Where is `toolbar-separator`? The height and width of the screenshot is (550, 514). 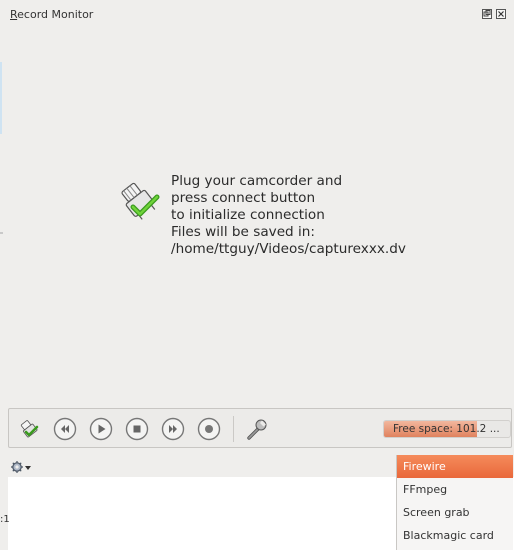 toolbar-separator is located at coordinates (233, 429).